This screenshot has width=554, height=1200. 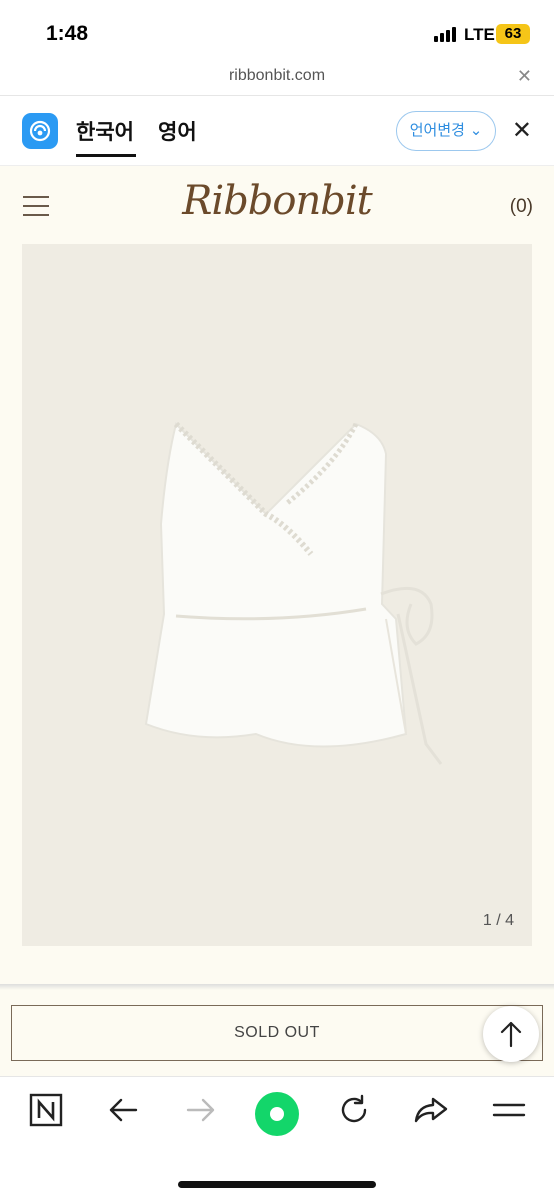 I want to click on n-home-icon, so click(x=46, y=1116).